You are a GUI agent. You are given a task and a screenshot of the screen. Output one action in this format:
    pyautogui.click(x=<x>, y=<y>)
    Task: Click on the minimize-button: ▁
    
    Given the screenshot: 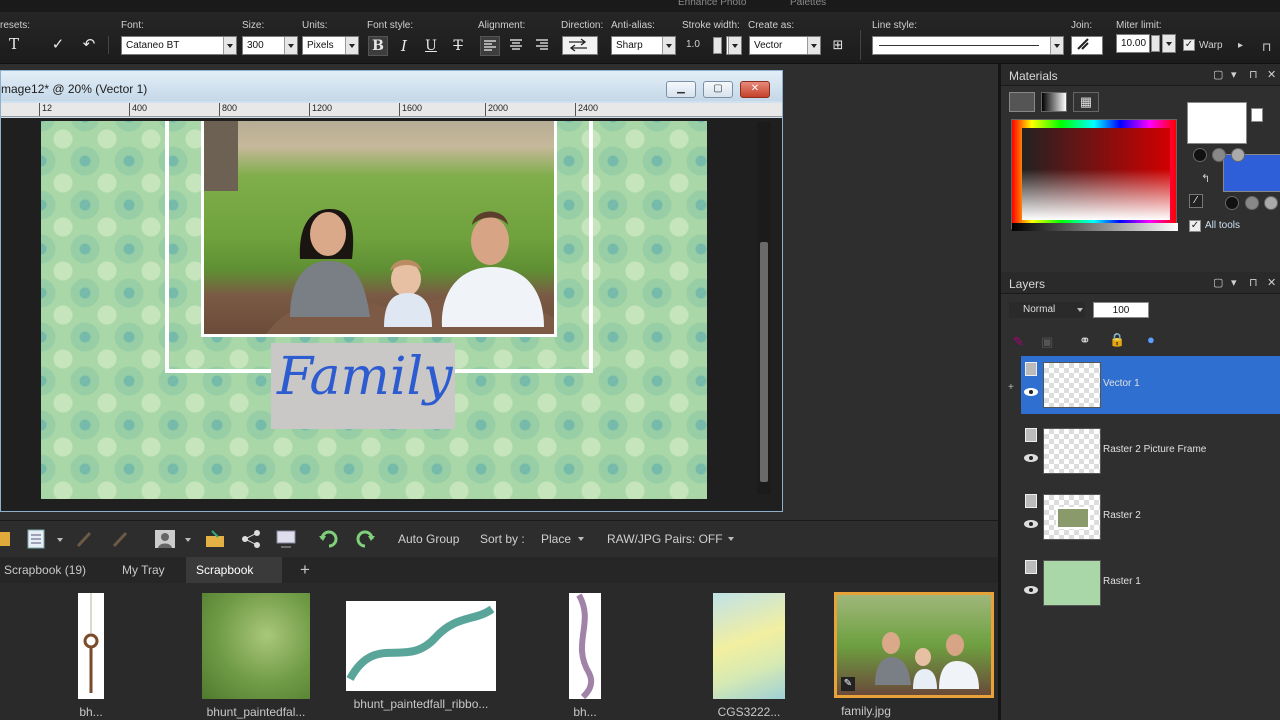 What is the action you would take?
    pyautogui.click(x=681, y=89)
    